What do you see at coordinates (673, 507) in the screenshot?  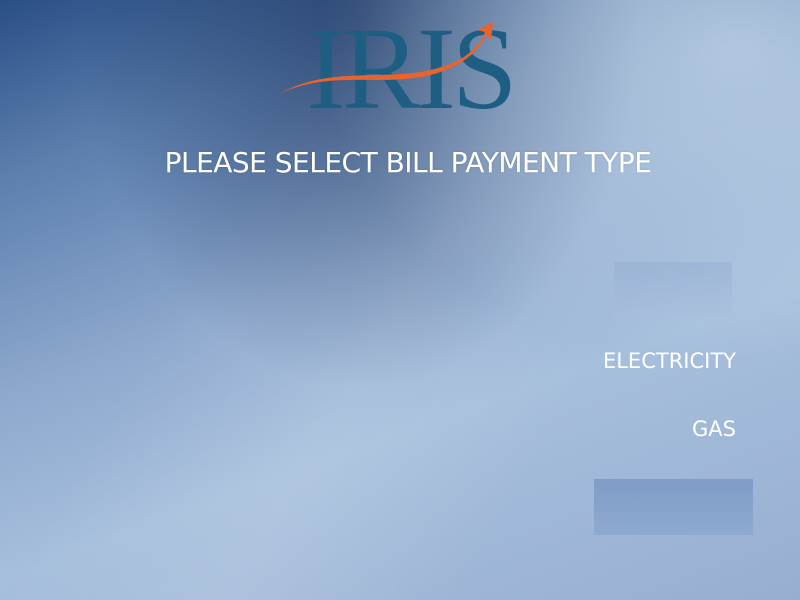 I see `blank-option-button-bottom` at bounding box center [673, 507].